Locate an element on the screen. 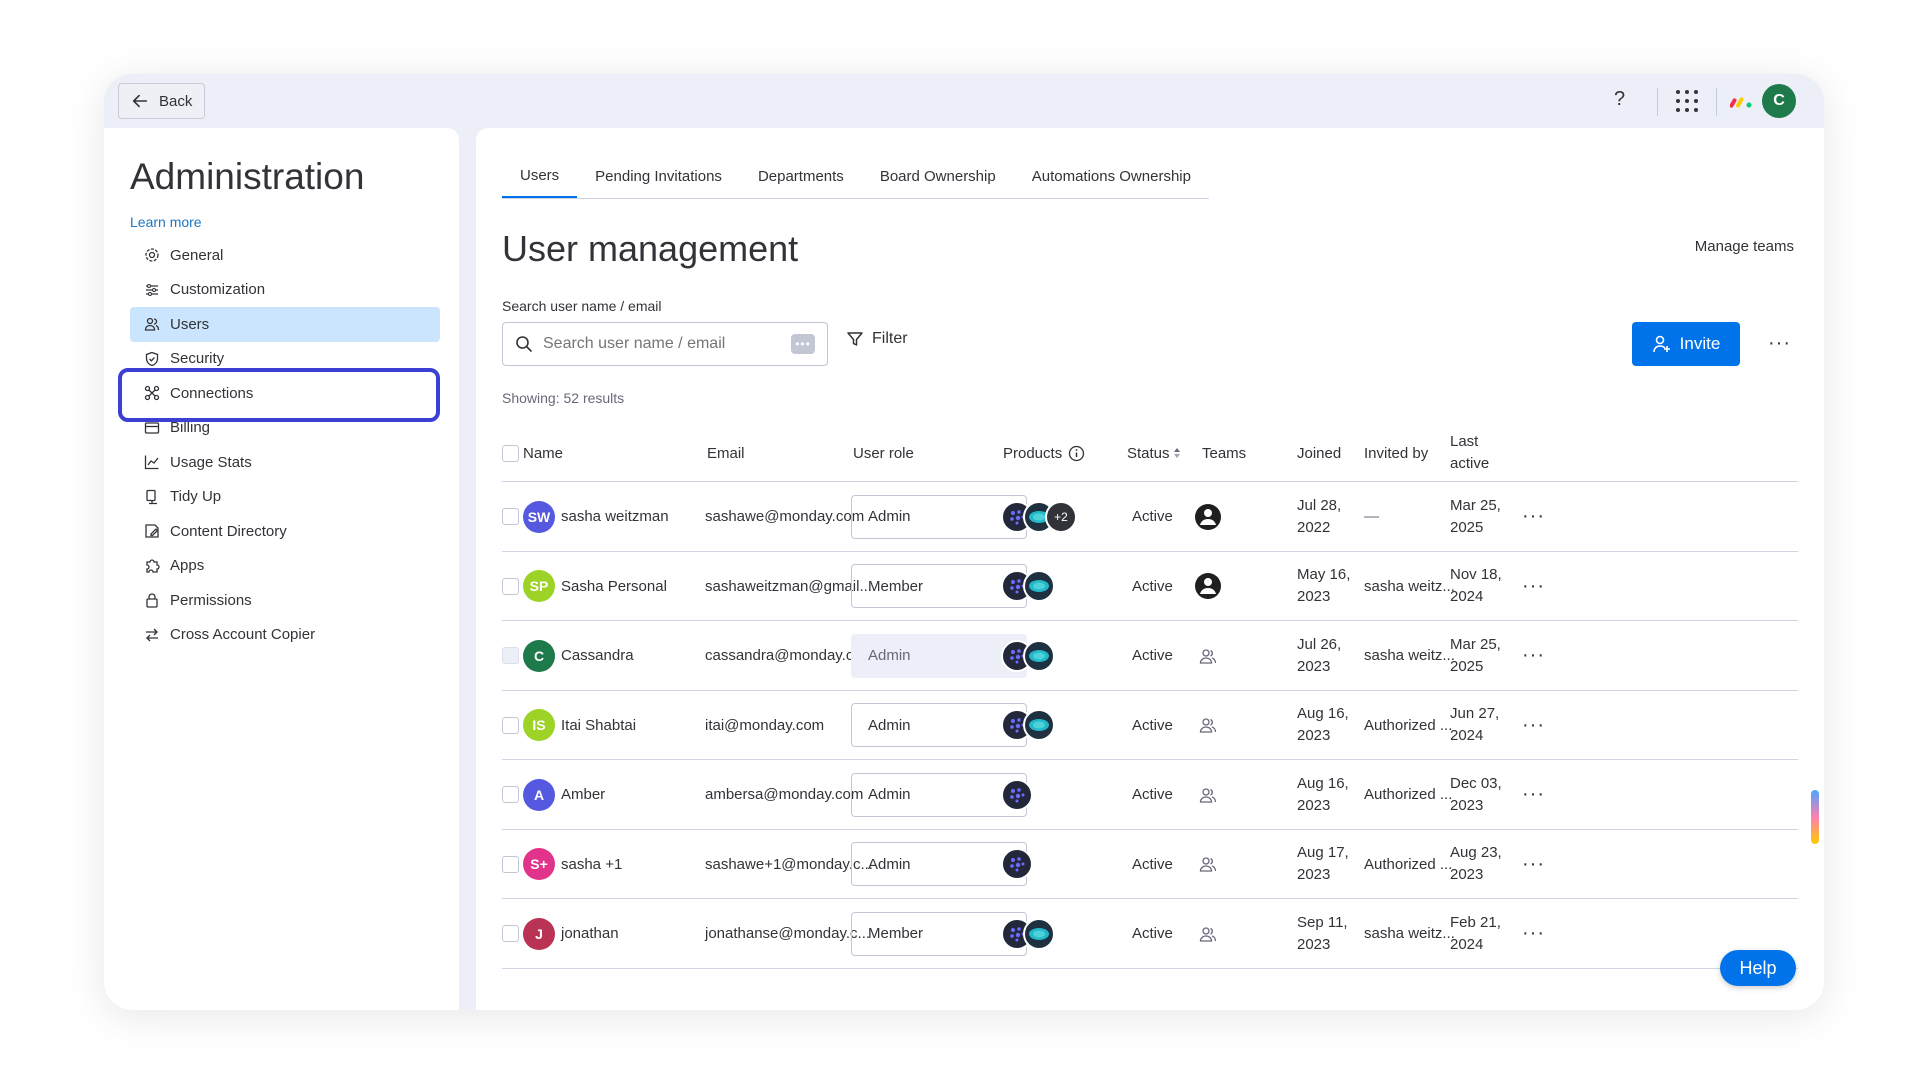 The width and height of the screenshot is (1920, 1080). sidebar-item-content-directory: Content Directory is located at coordinates (285, 531).